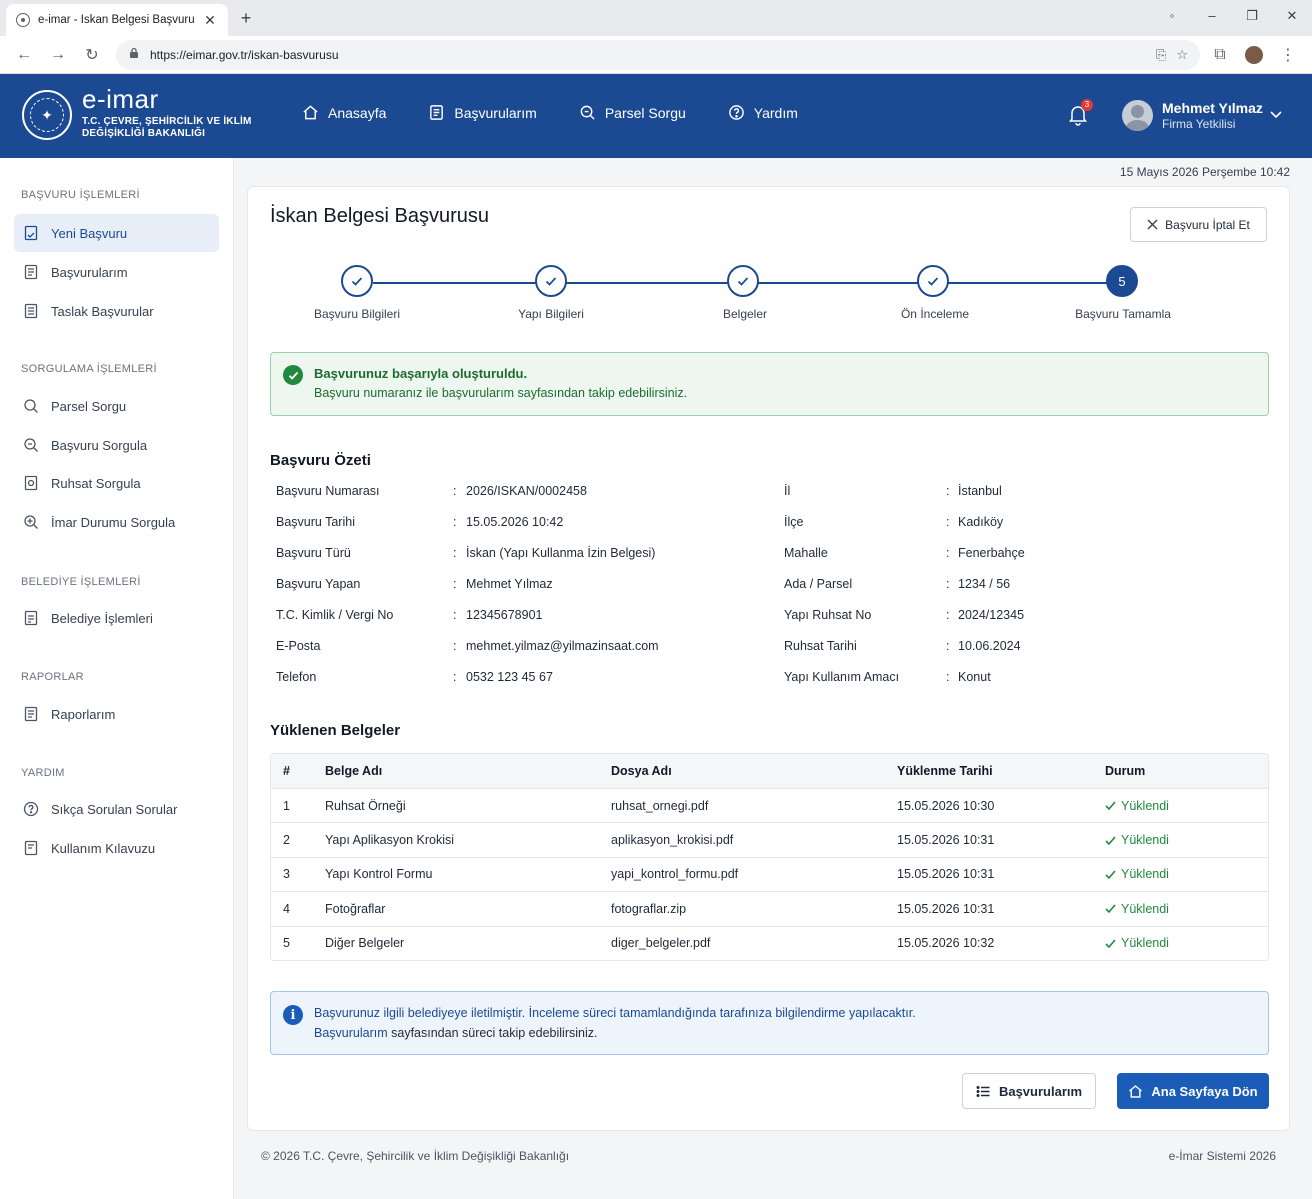 The height and width of the screenshot is (1199, 1312). Describe the element at coordinates (31, 522) in the screenshot. I see `zoning-search-icon` at that location.